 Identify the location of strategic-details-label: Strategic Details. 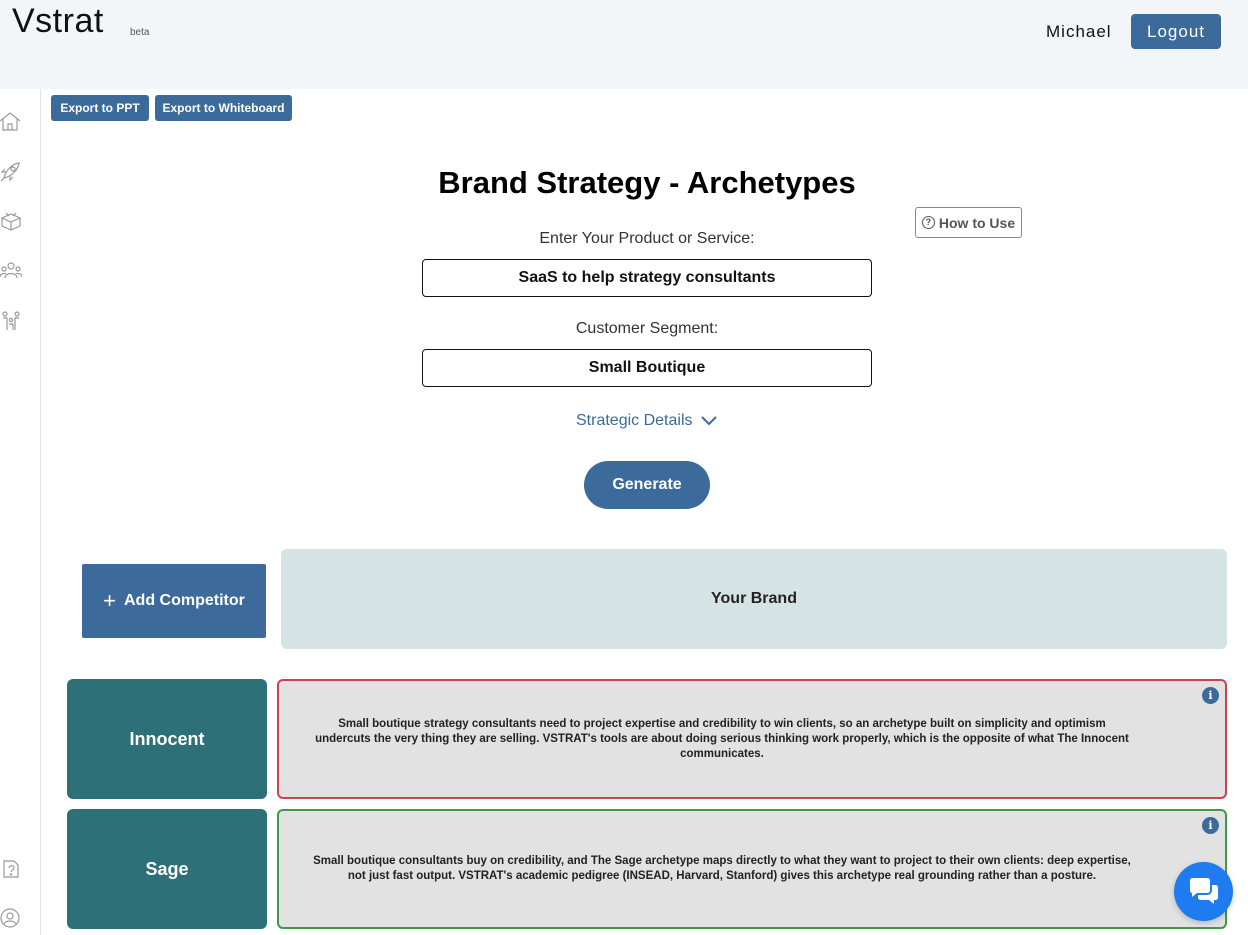
(634, 420).